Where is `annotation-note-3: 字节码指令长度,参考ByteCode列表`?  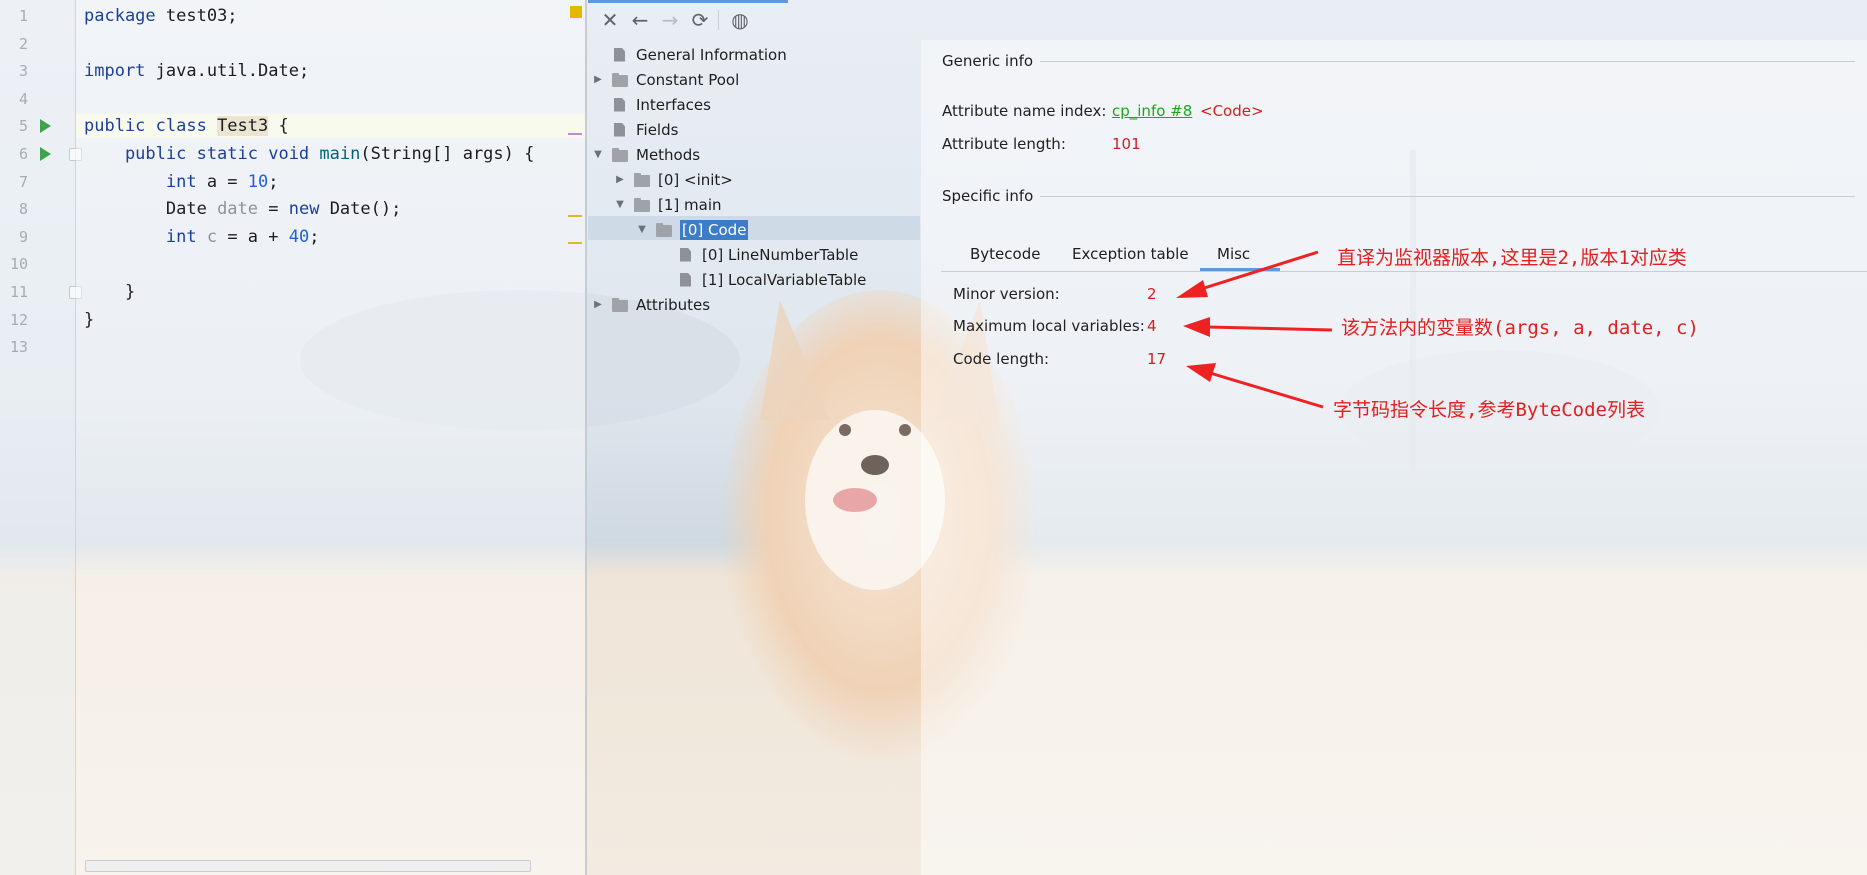 annotation-note-3: 字节码指令长度,参考ByteCode列表 is located at coordinates (1489, 410).